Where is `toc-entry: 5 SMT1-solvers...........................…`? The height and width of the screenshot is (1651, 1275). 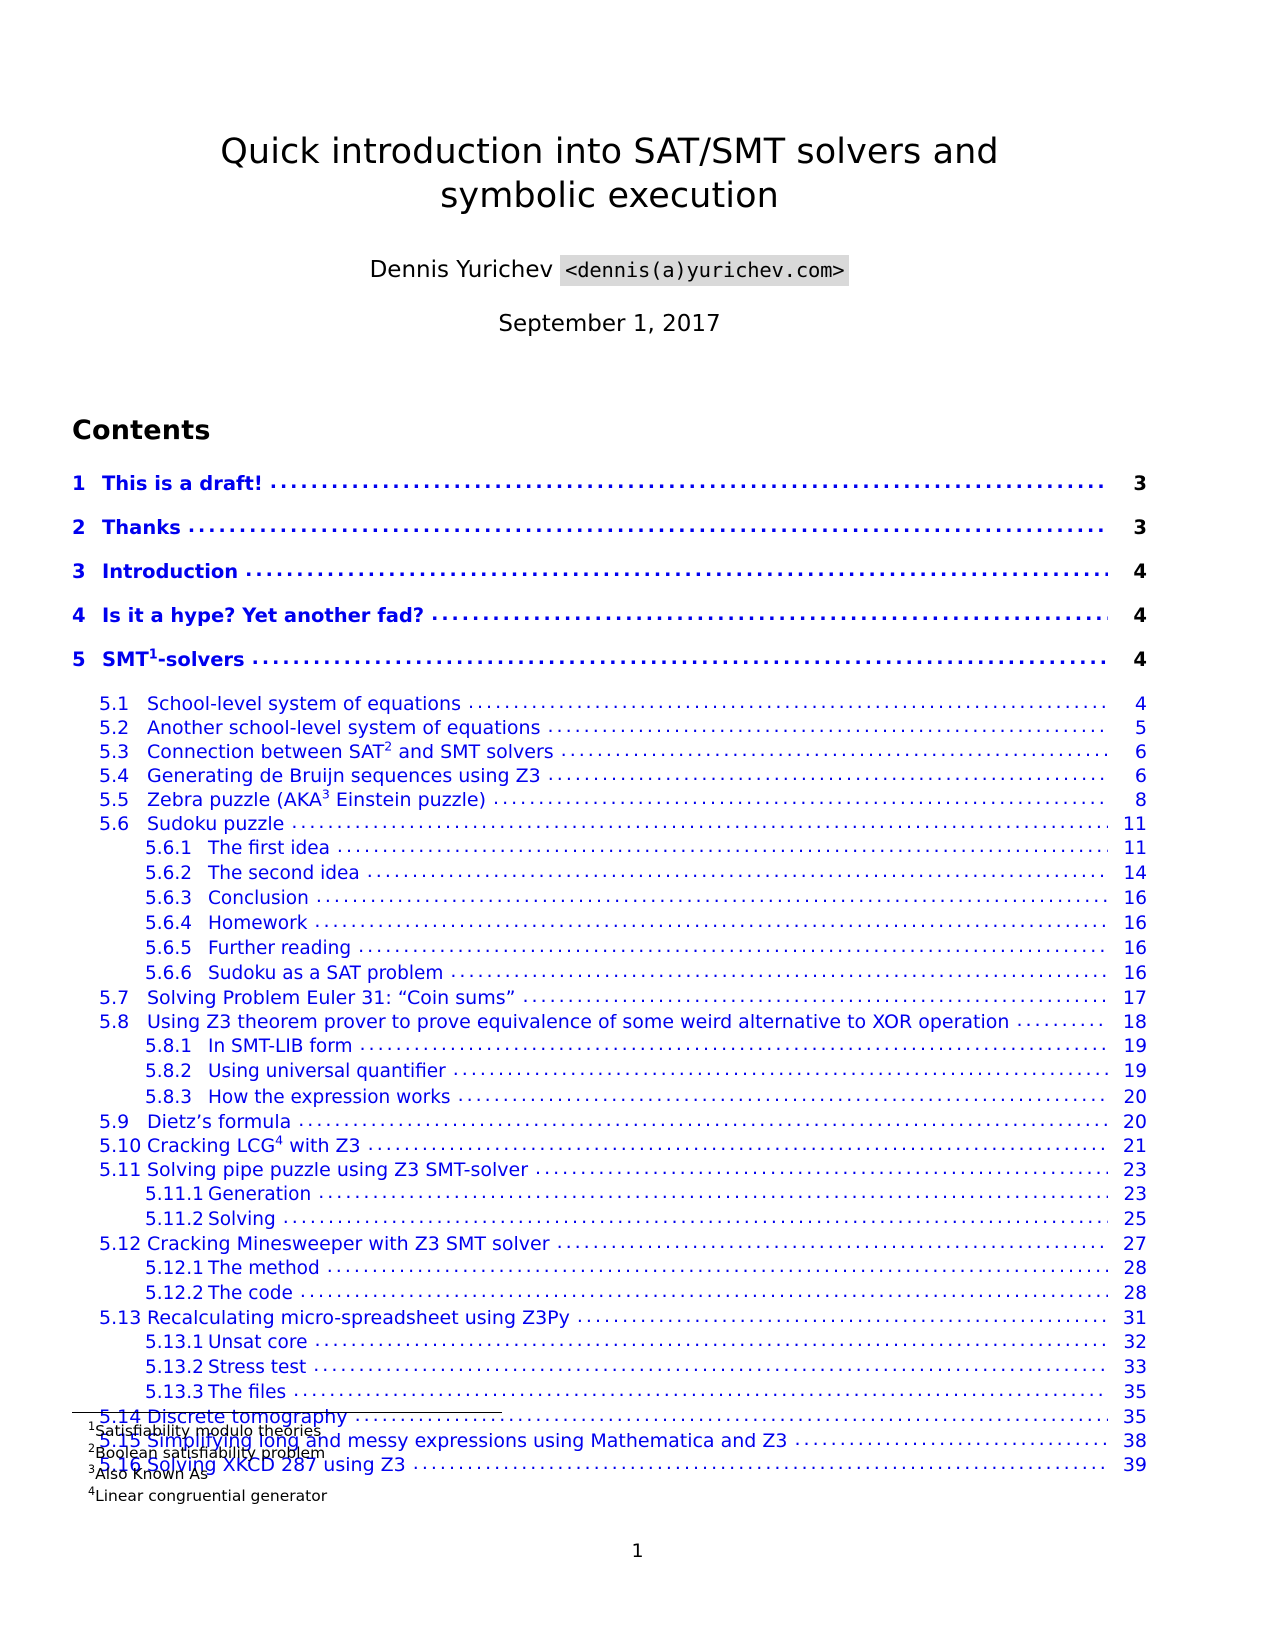
toc-entry: 5 SMT1-solvers...........................… is located at coordinates (609, 659).